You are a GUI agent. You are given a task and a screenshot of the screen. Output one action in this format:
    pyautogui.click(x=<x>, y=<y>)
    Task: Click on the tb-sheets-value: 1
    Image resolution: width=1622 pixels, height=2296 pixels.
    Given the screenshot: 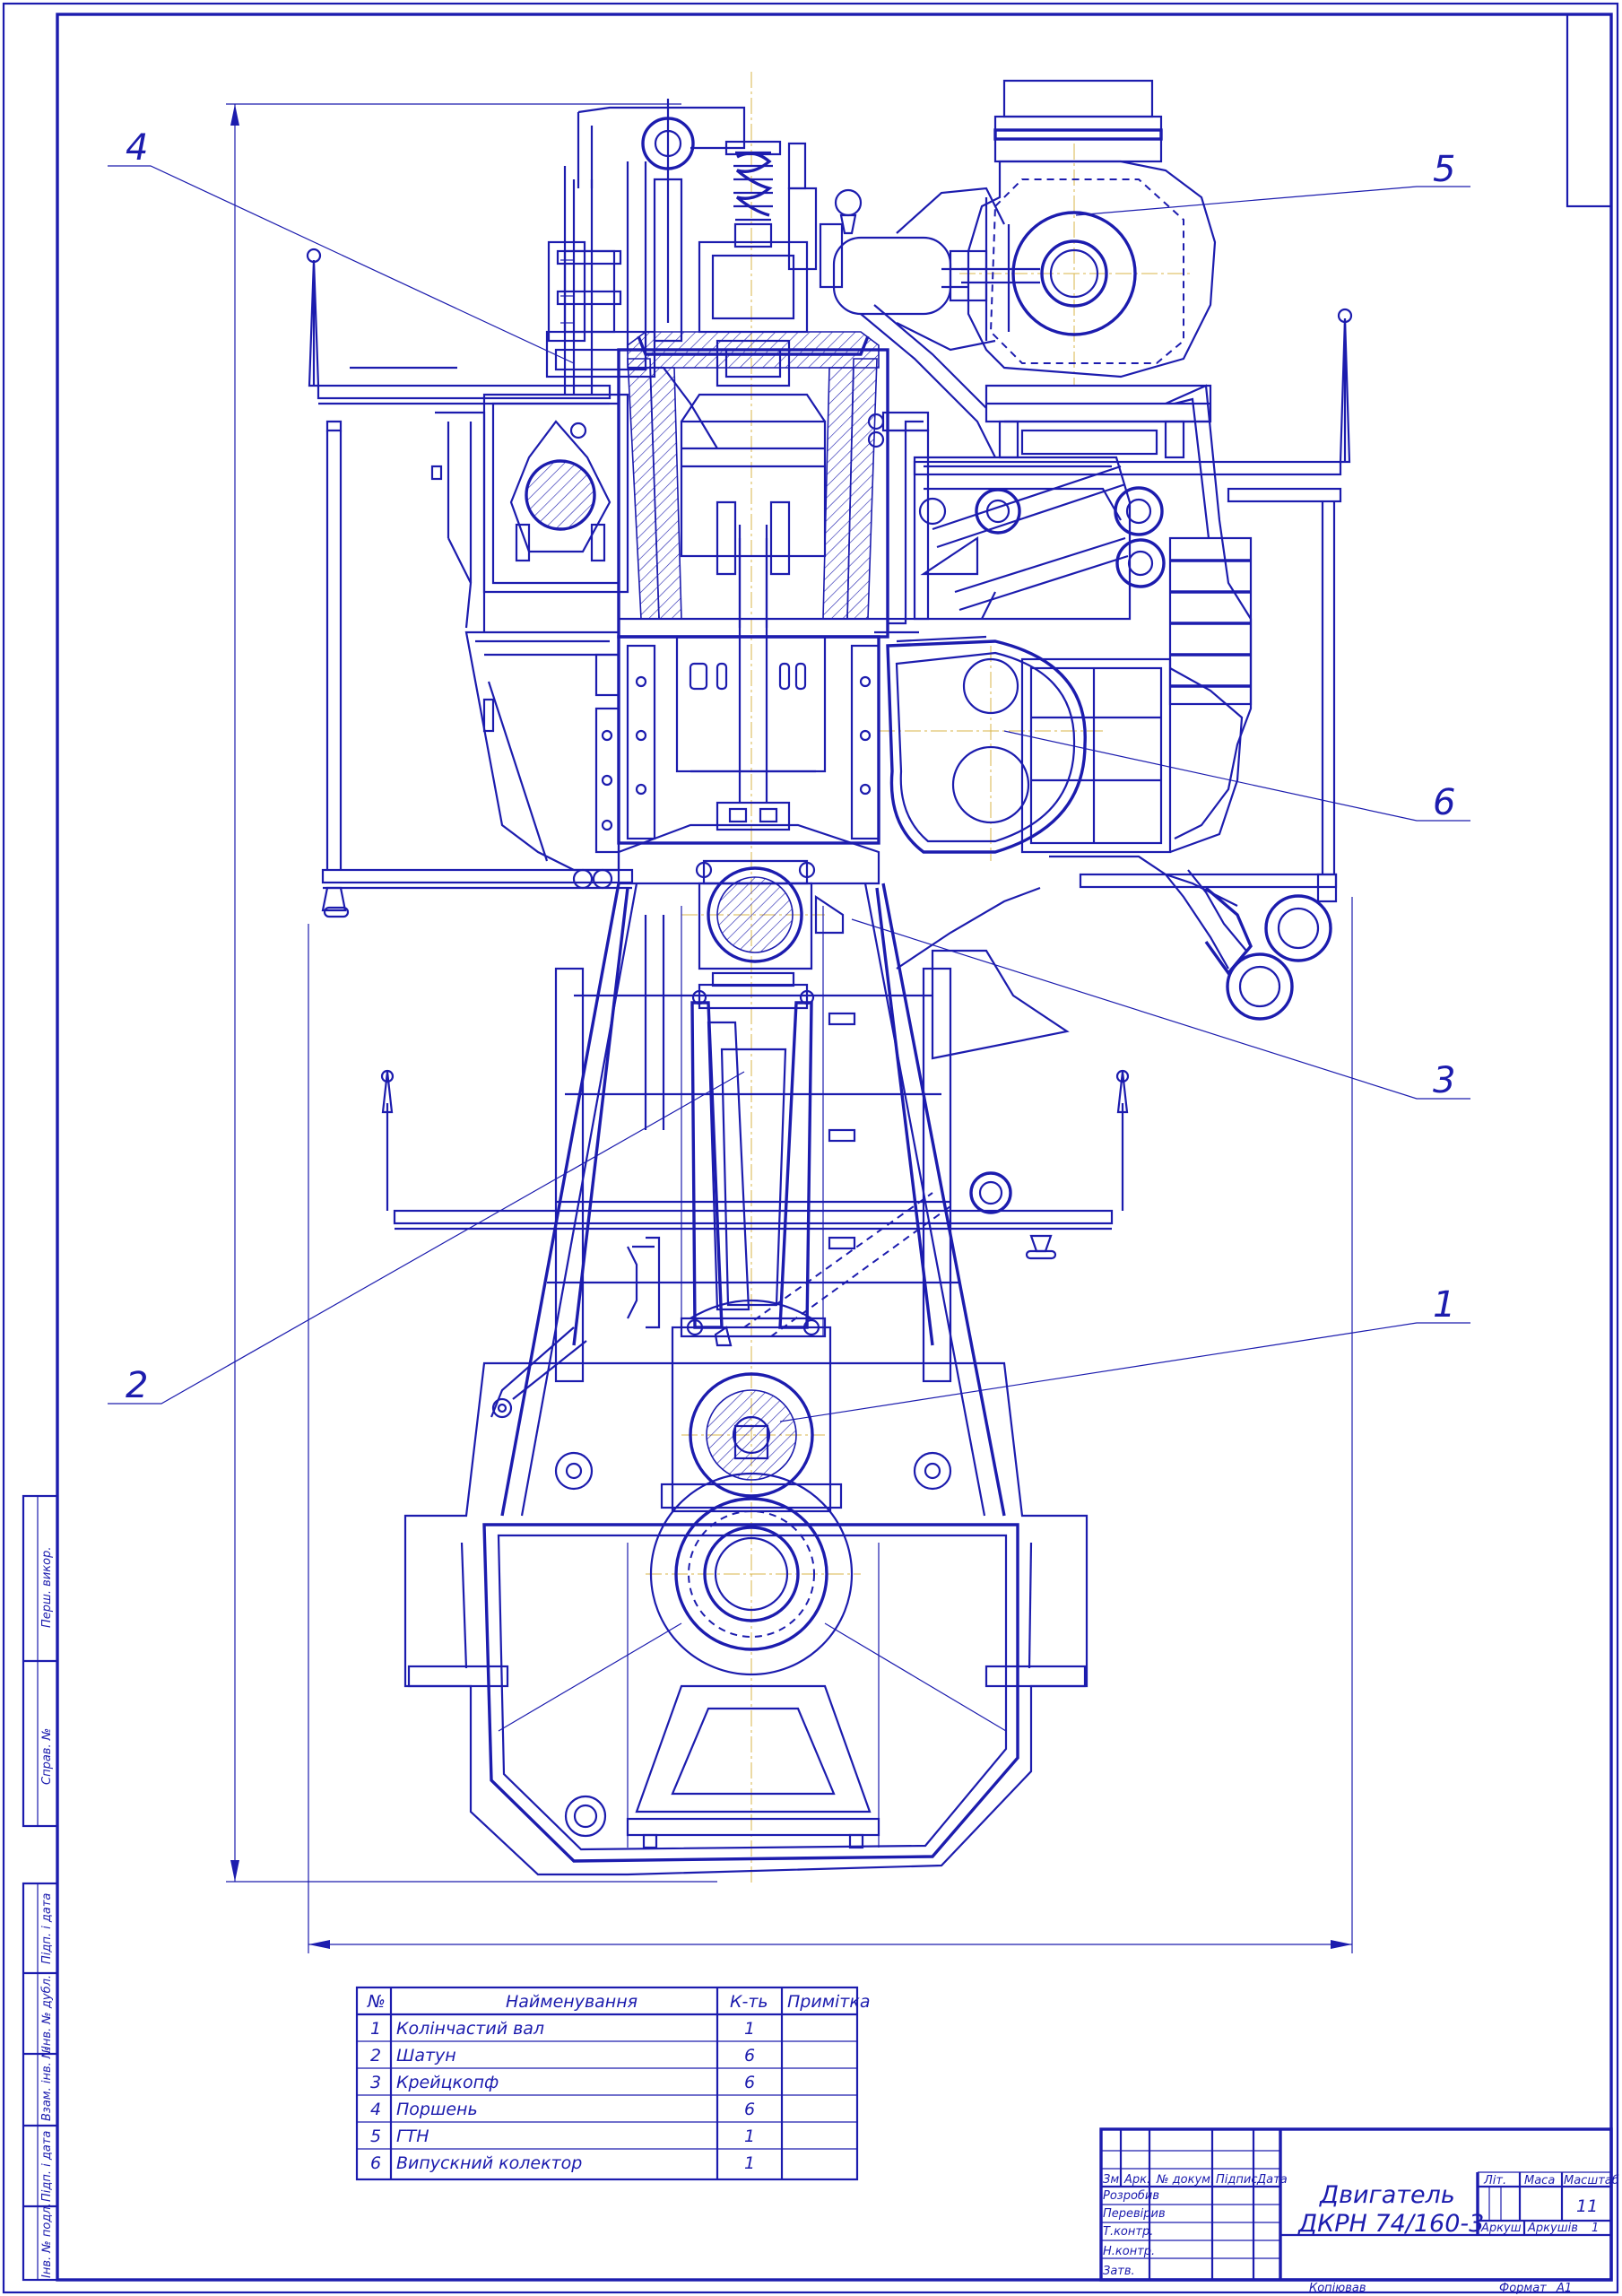 What is the action you would take?
    pyautogui.click(x=1595, y=2228)
    